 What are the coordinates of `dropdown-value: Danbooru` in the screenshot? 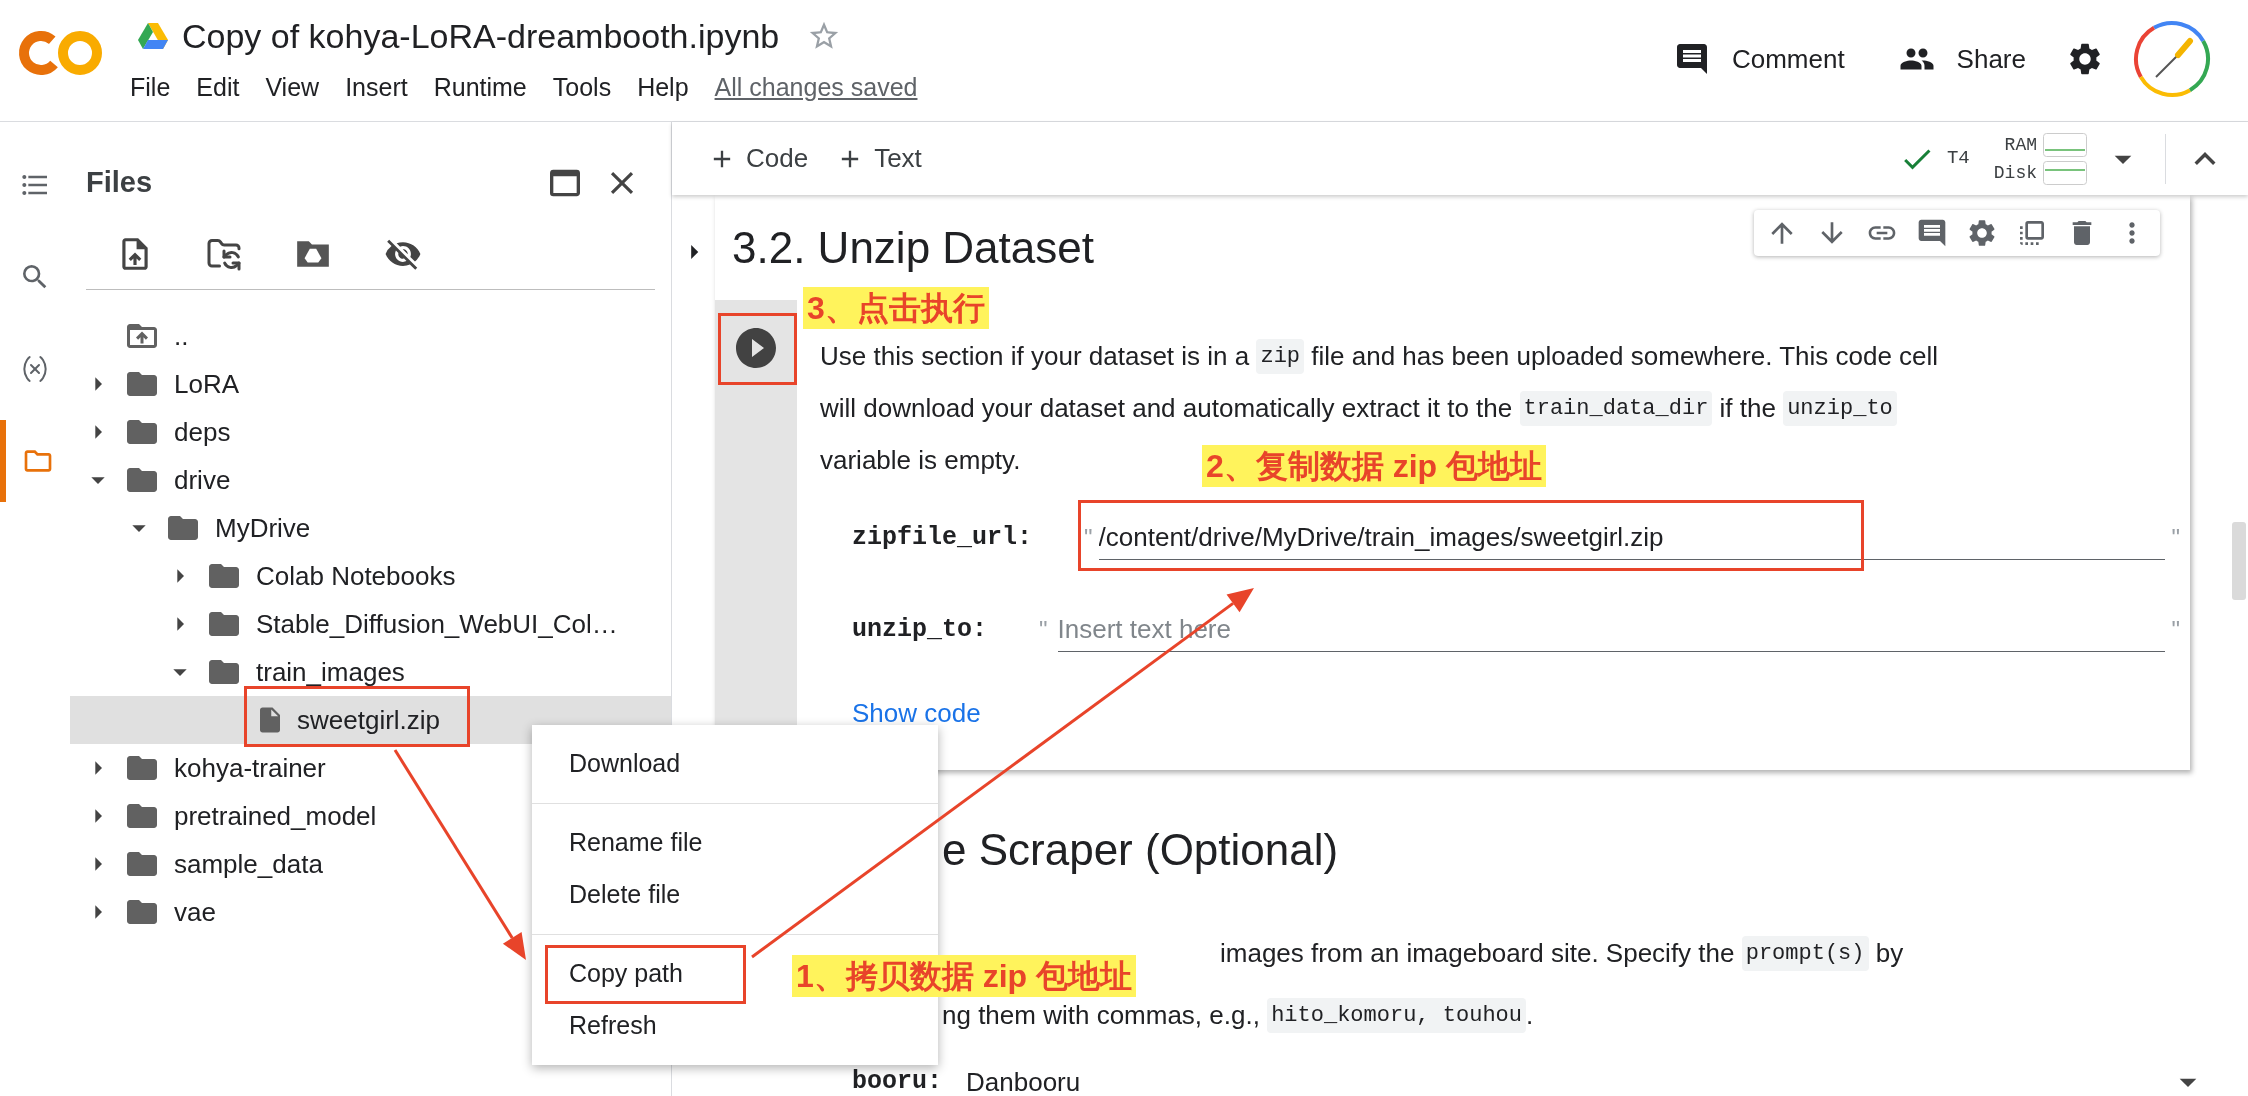 It's located at (1023, 1079).